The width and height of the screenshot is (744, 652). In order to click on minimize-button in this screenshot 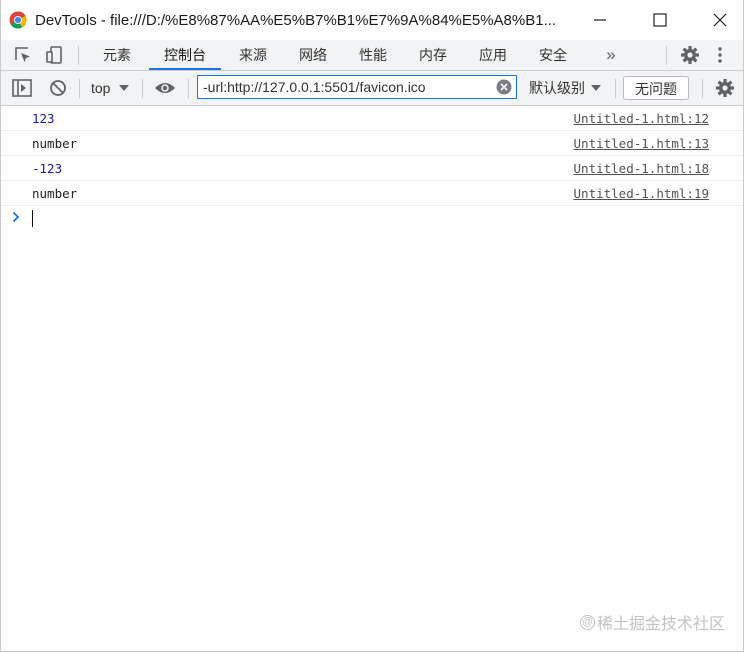, I will do `click(600, 20)`.